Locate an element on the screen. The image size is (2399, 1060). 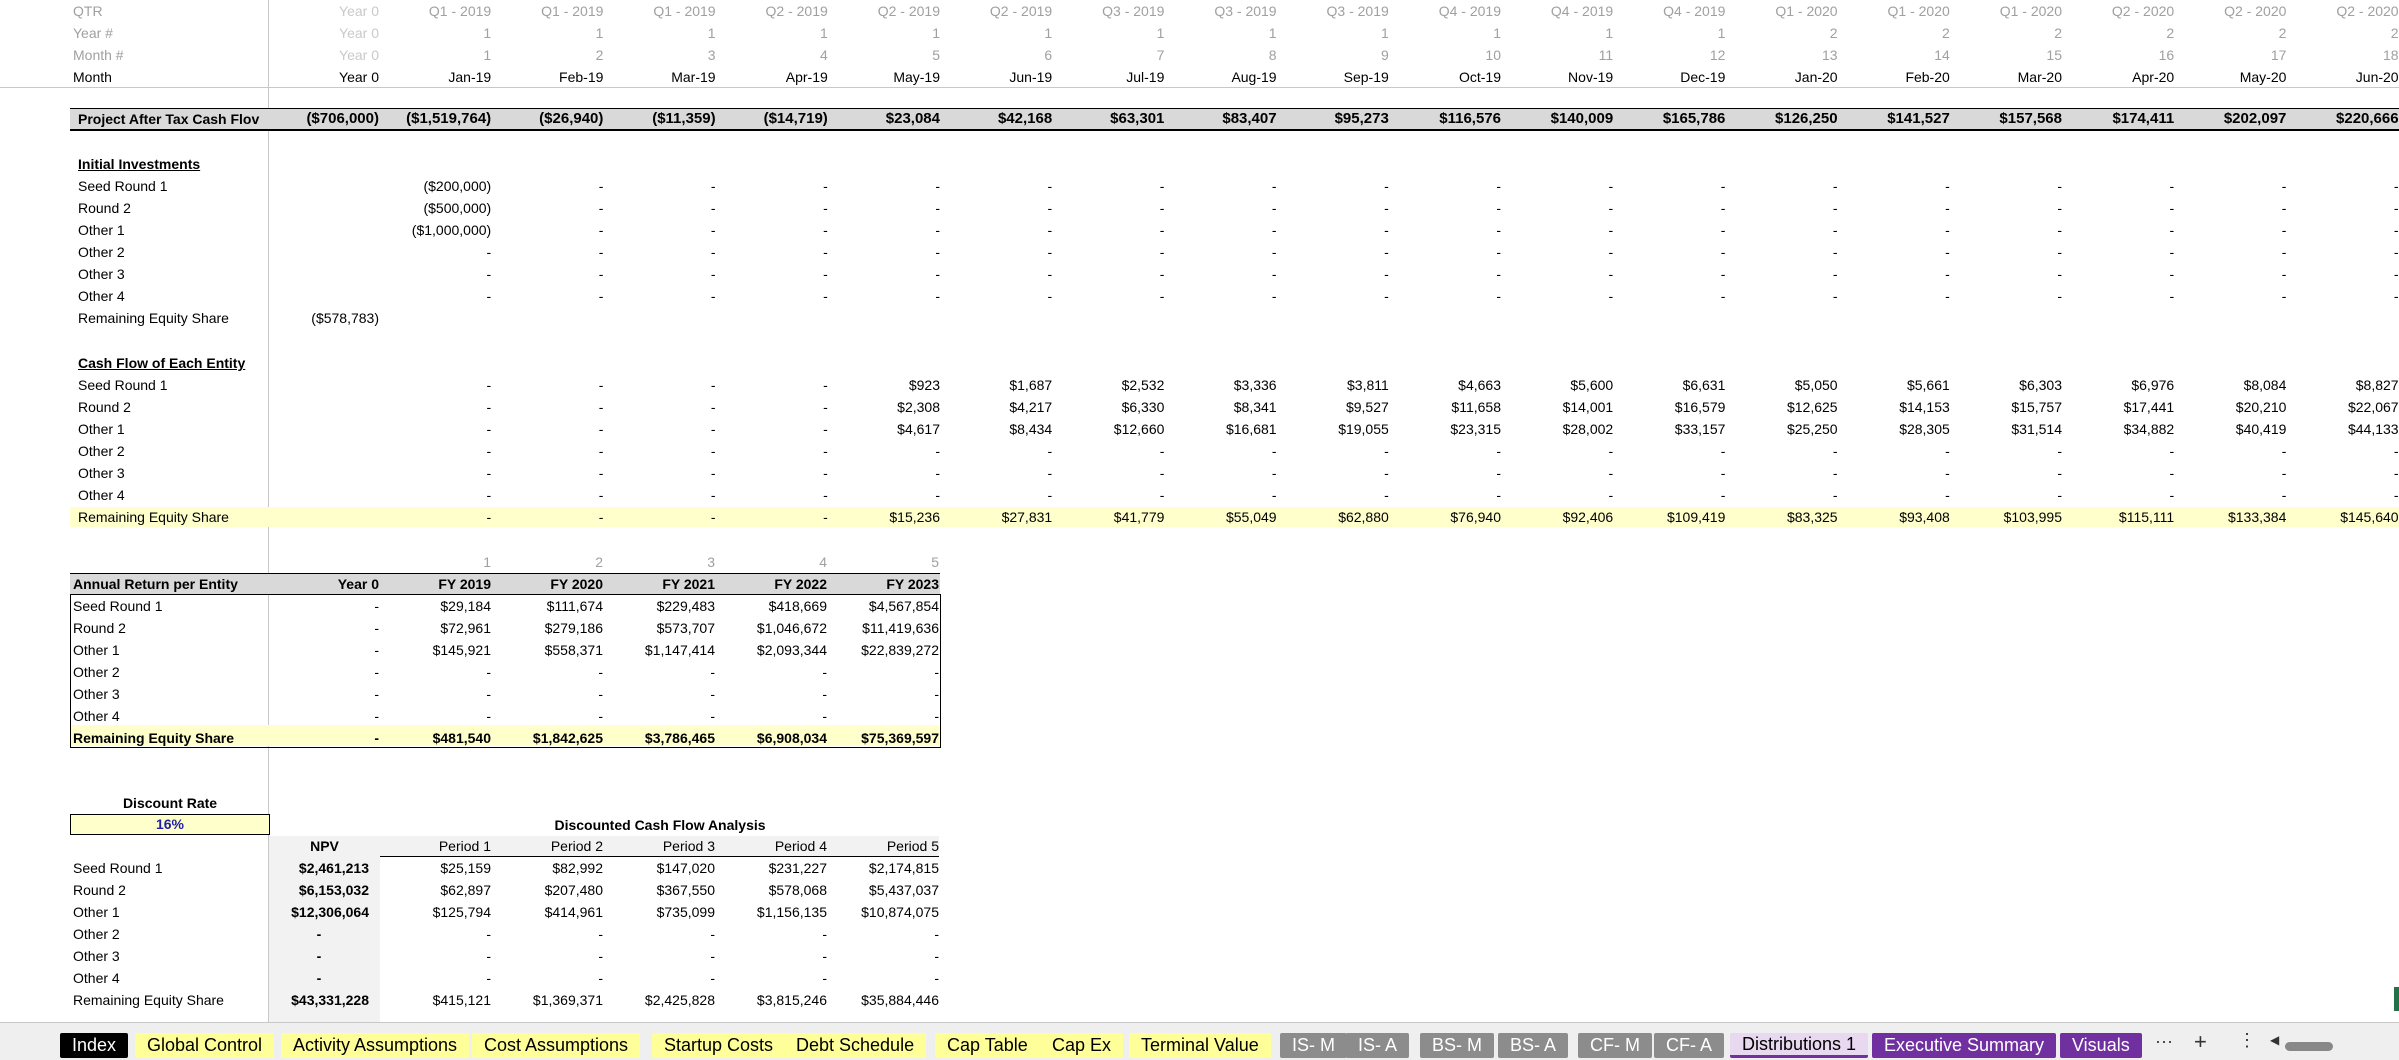
table-cell: $923 is located at coordinates (924, 385).